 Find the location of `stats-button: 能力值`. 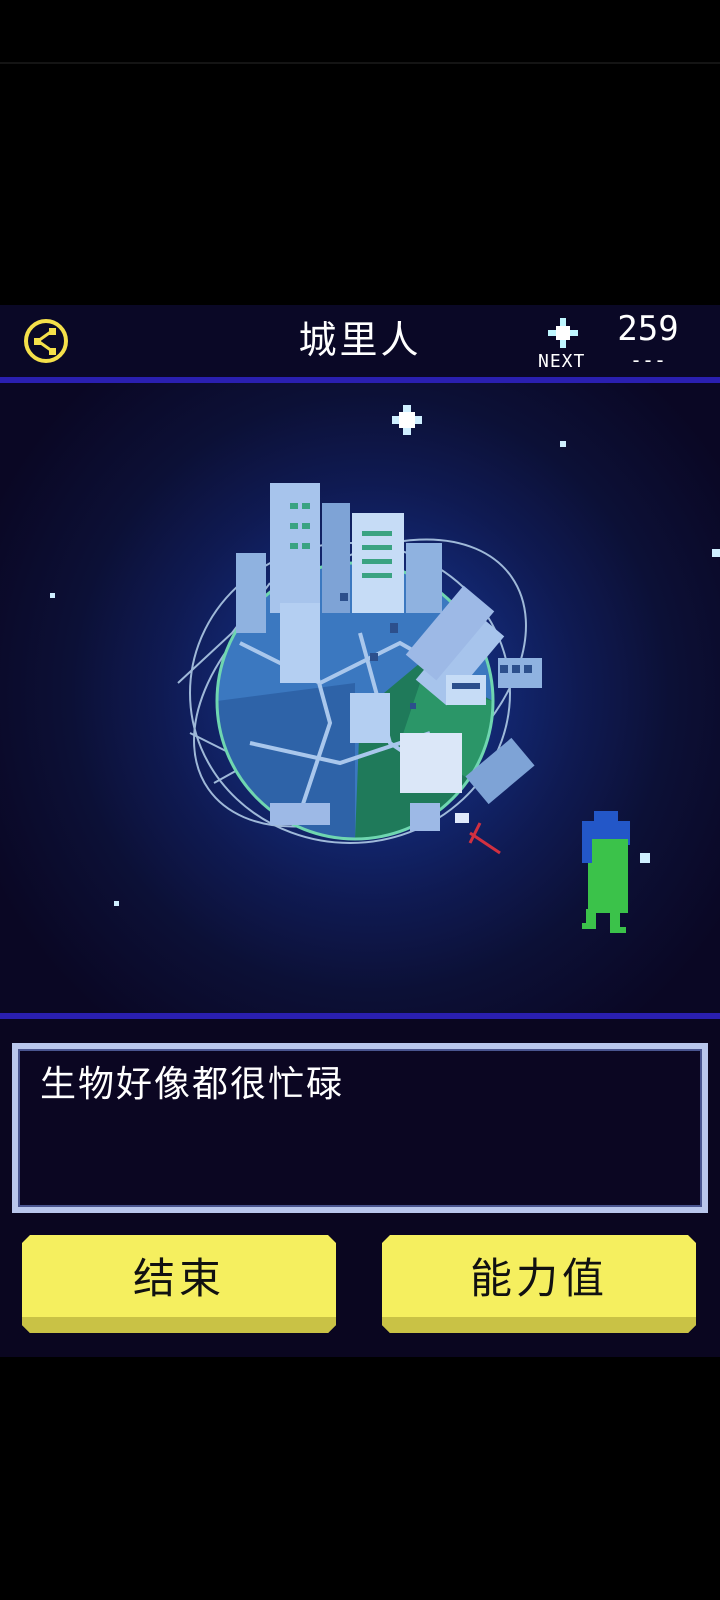

stats-button: 能力值 is located at coordinates (539, 1284).